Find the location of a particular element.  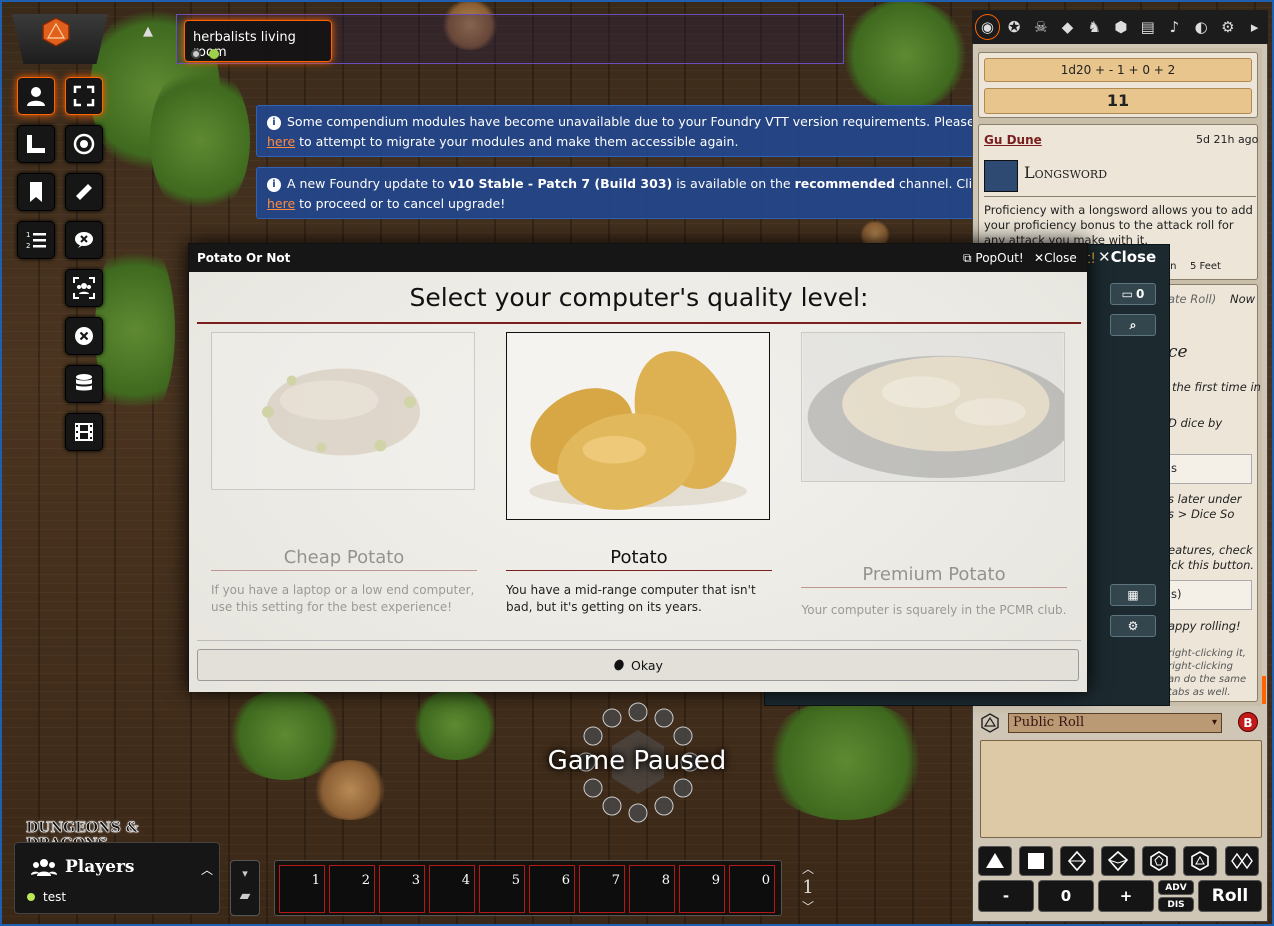

macro-slot: 5 is located at coordinates (502, 889).